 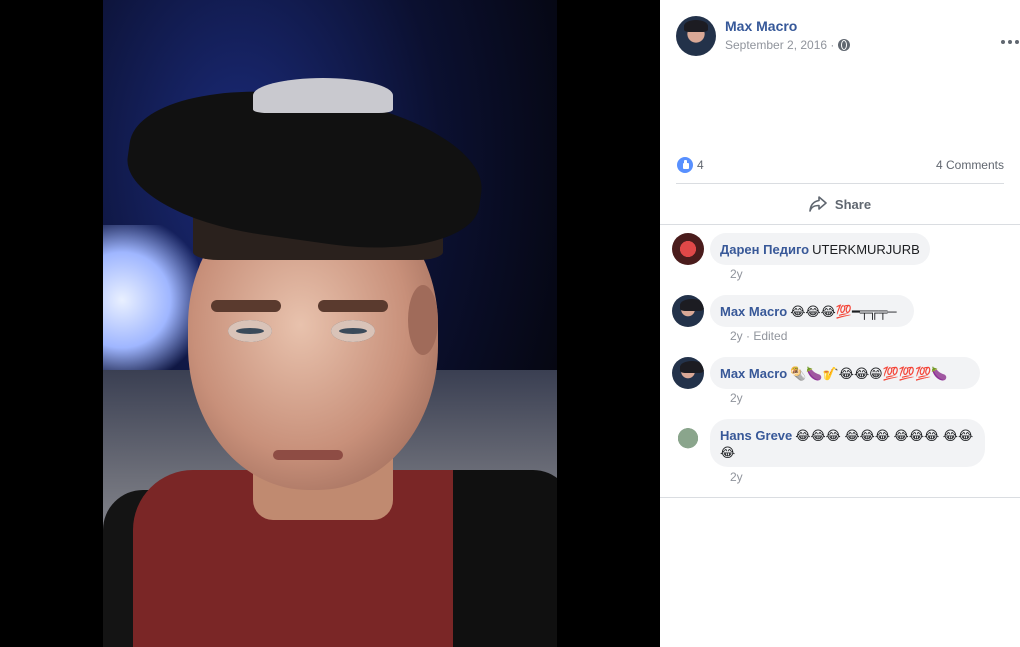 I want to click on commenter-name: Hans Greve, so click(x=756, y=435).